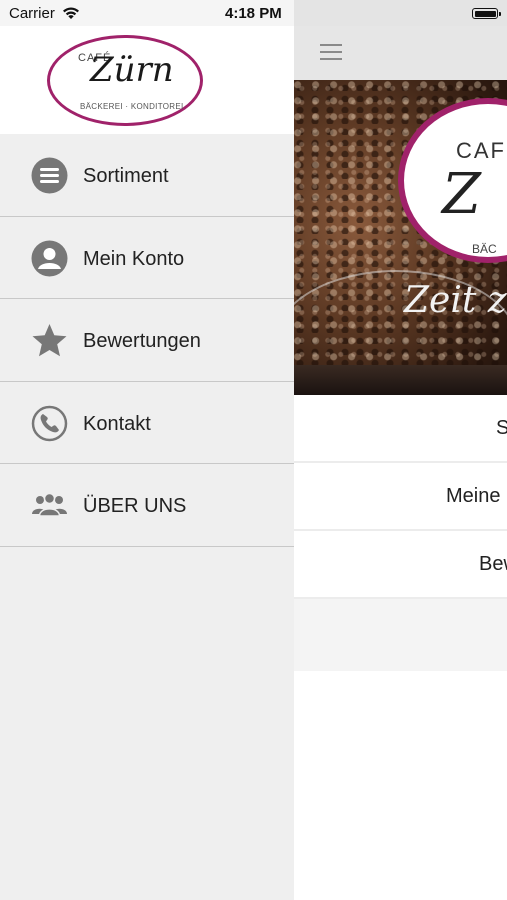  What do you see at coordinates (400, 635) in the screenshot?
I see `app-list-row` at bounding box center [400, 635].